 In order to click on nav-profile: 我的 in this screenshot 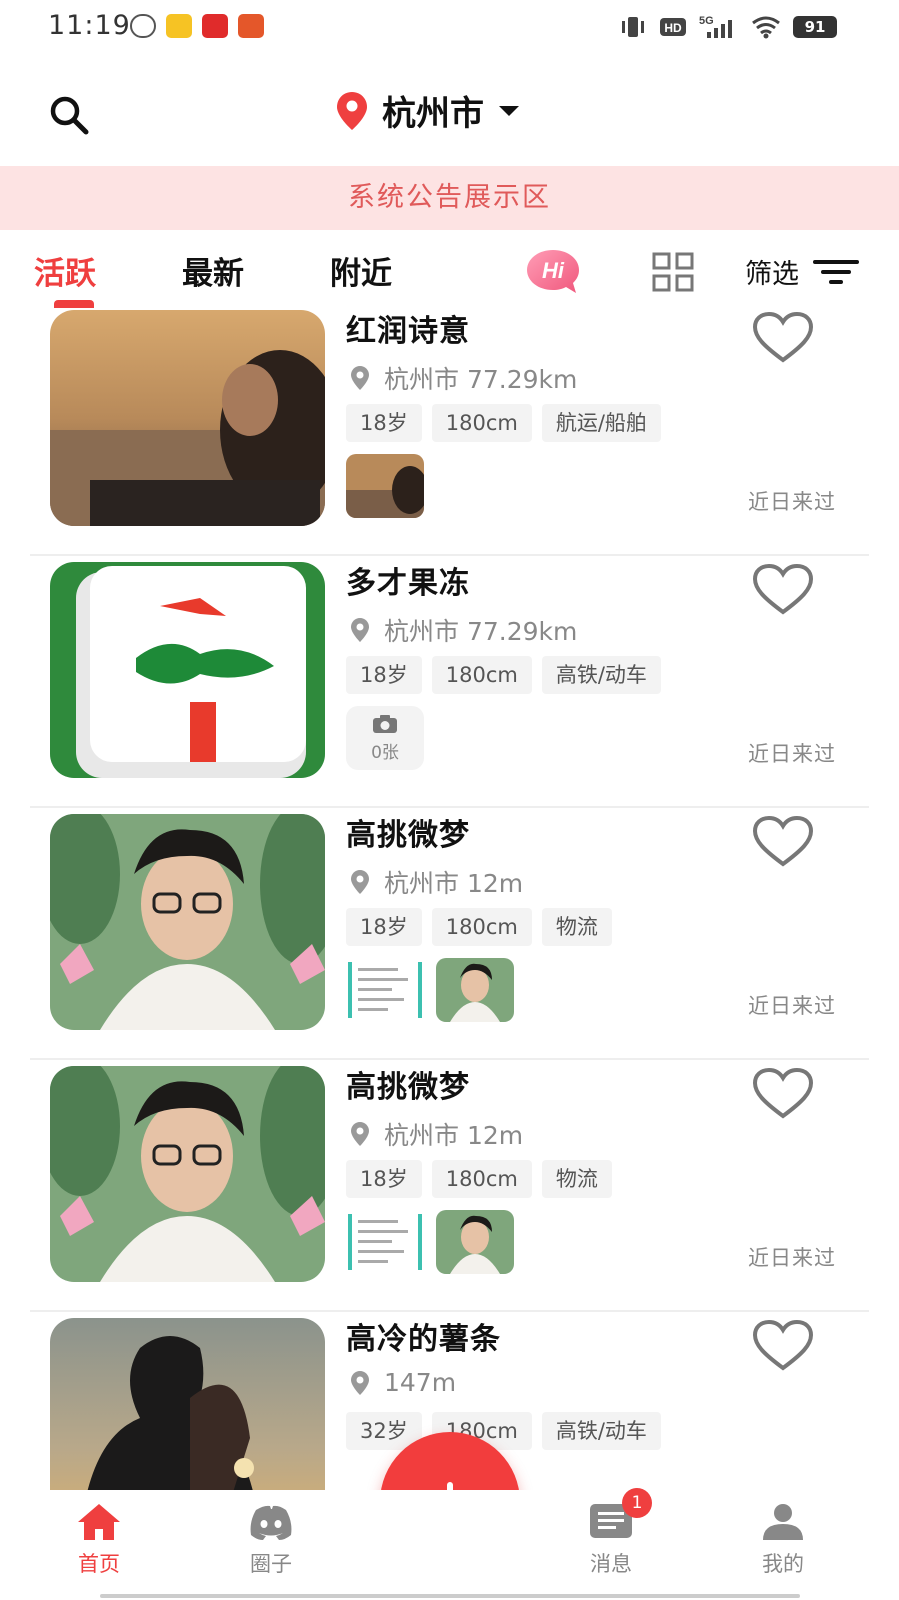, I will do `click(783, 1540)`.